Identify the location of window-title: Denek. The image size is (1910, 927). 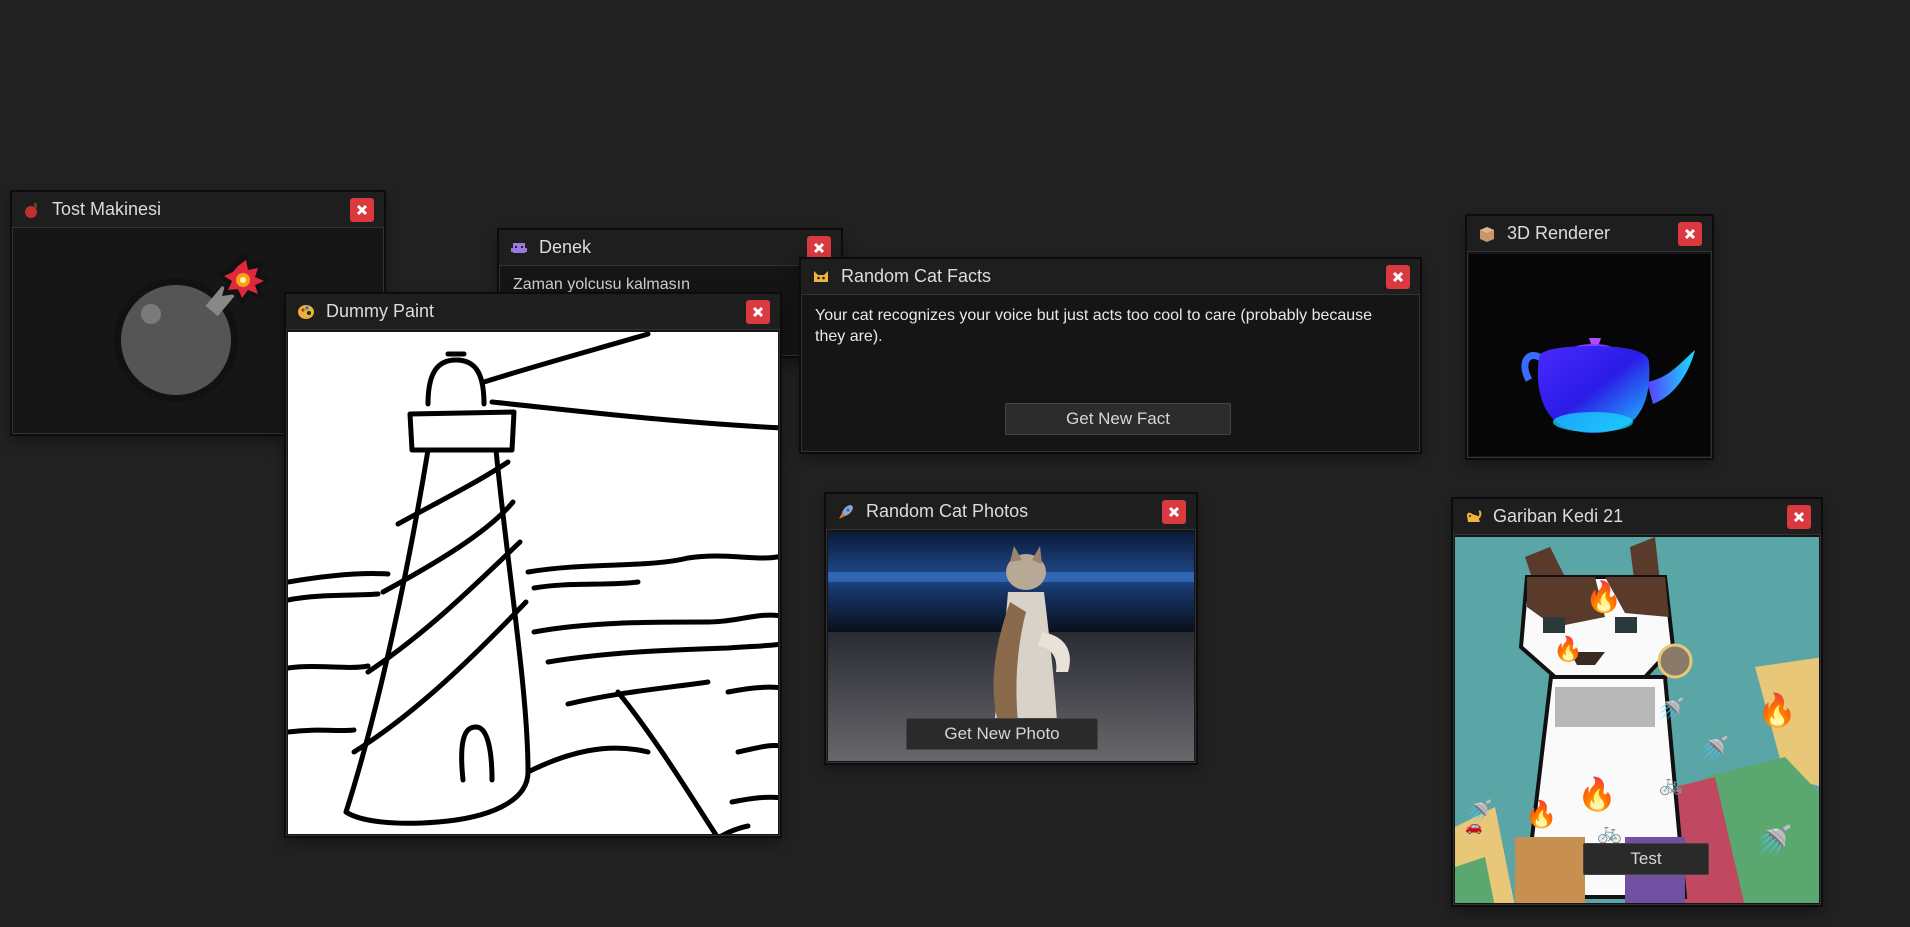
(565, 247).